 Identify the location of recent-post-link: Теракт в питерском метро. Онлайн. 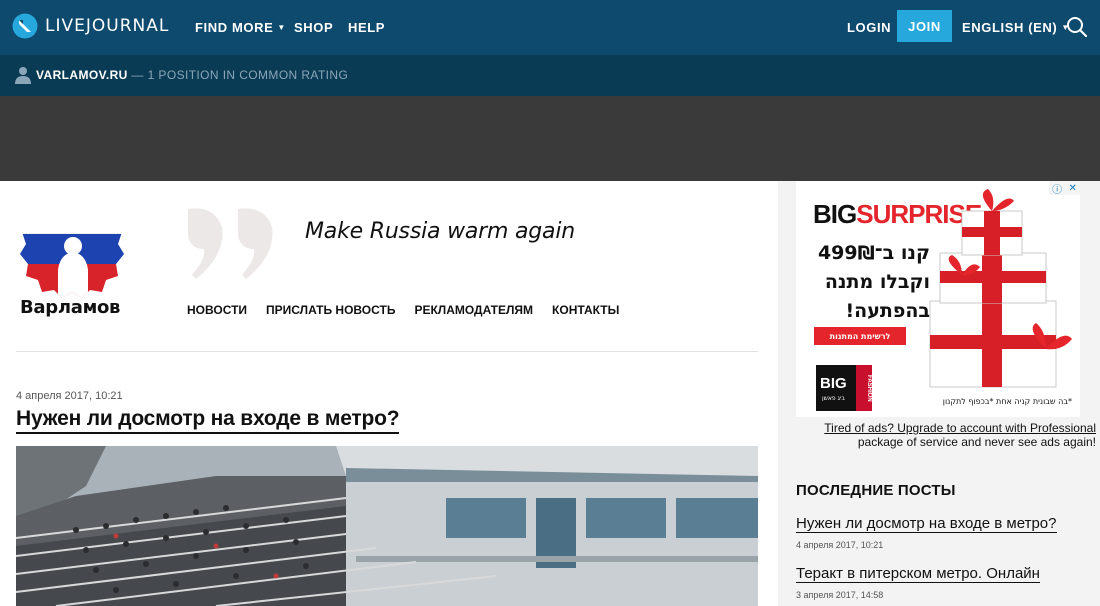
(918, 574).